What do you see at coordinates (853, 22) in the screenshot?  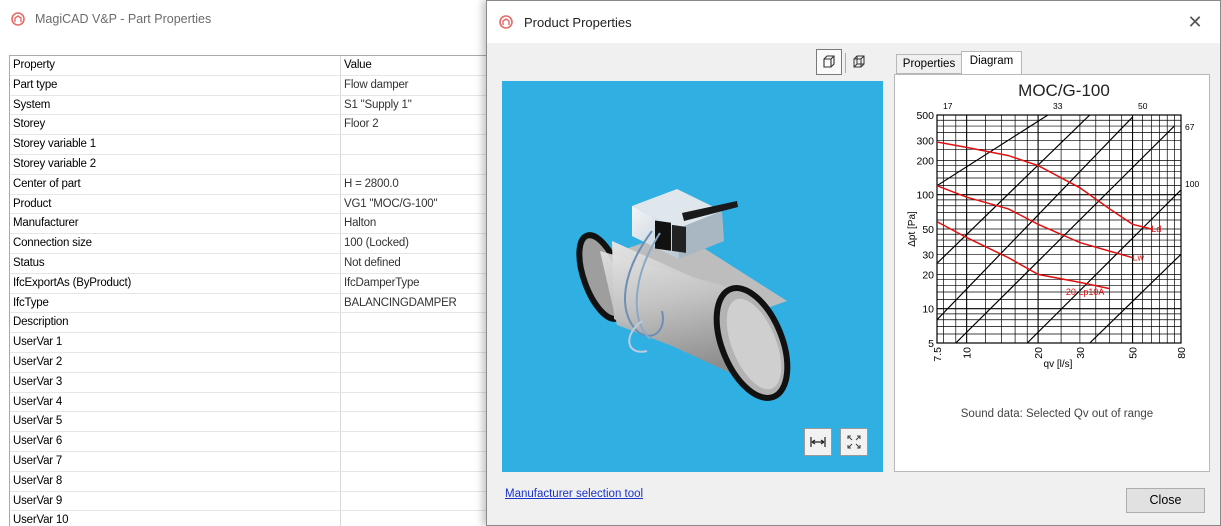 I see `dialog-titlebar: Product Properties ✕` at bounding box center [853, 22].